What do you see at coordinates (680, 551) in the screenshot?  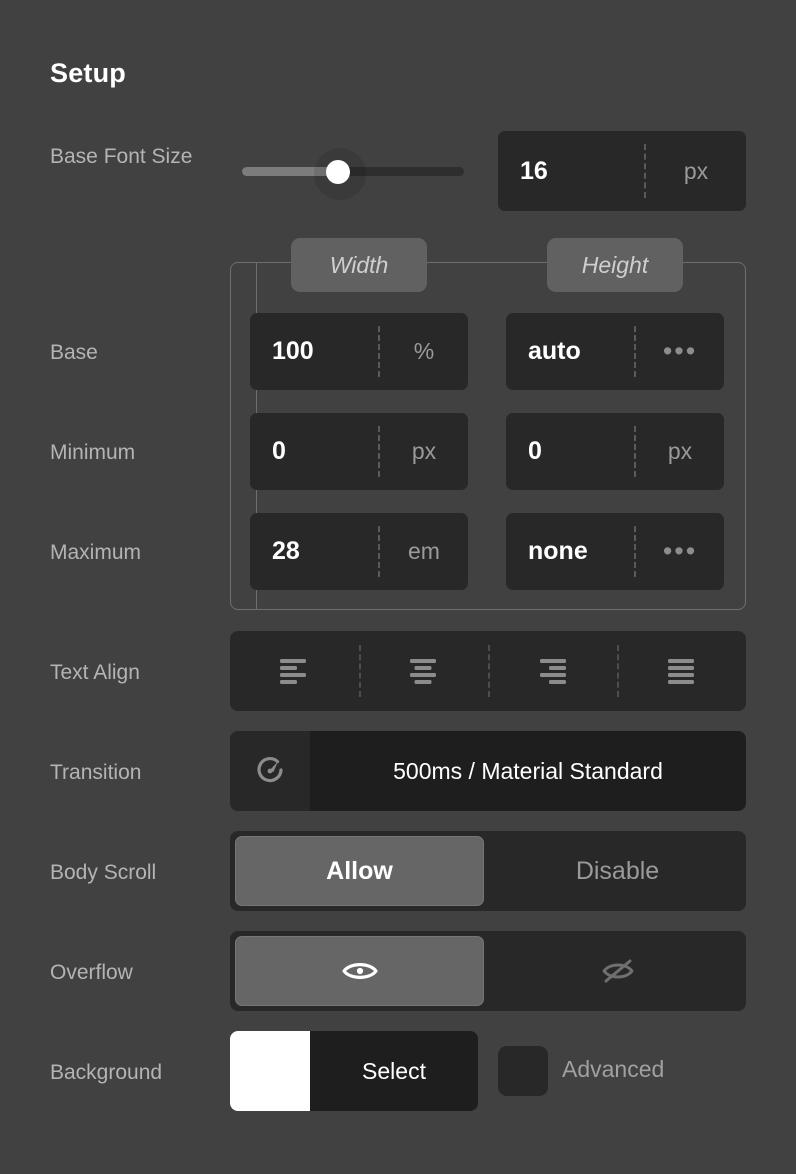 I see `maximum-height-unit-menu-icon: •••` at bounding box center [680, 551].